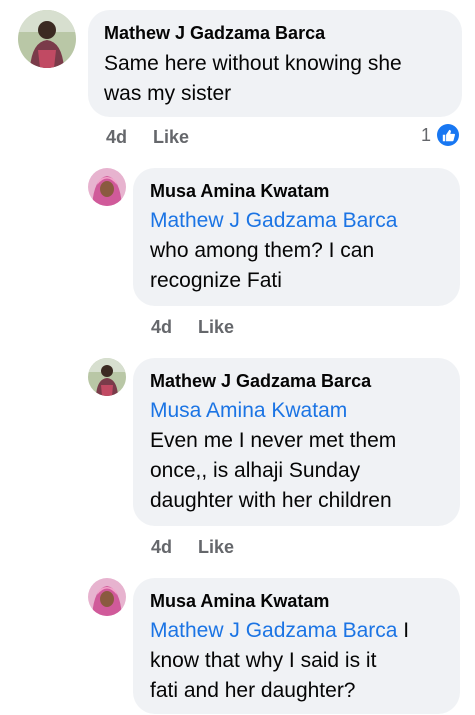 This screenshot has width=475, height=715. What do you see at coordinates (216, 280) in the screenshot?
I see `comment-text-line: recognize Fati` at bounding box center [216, 280].